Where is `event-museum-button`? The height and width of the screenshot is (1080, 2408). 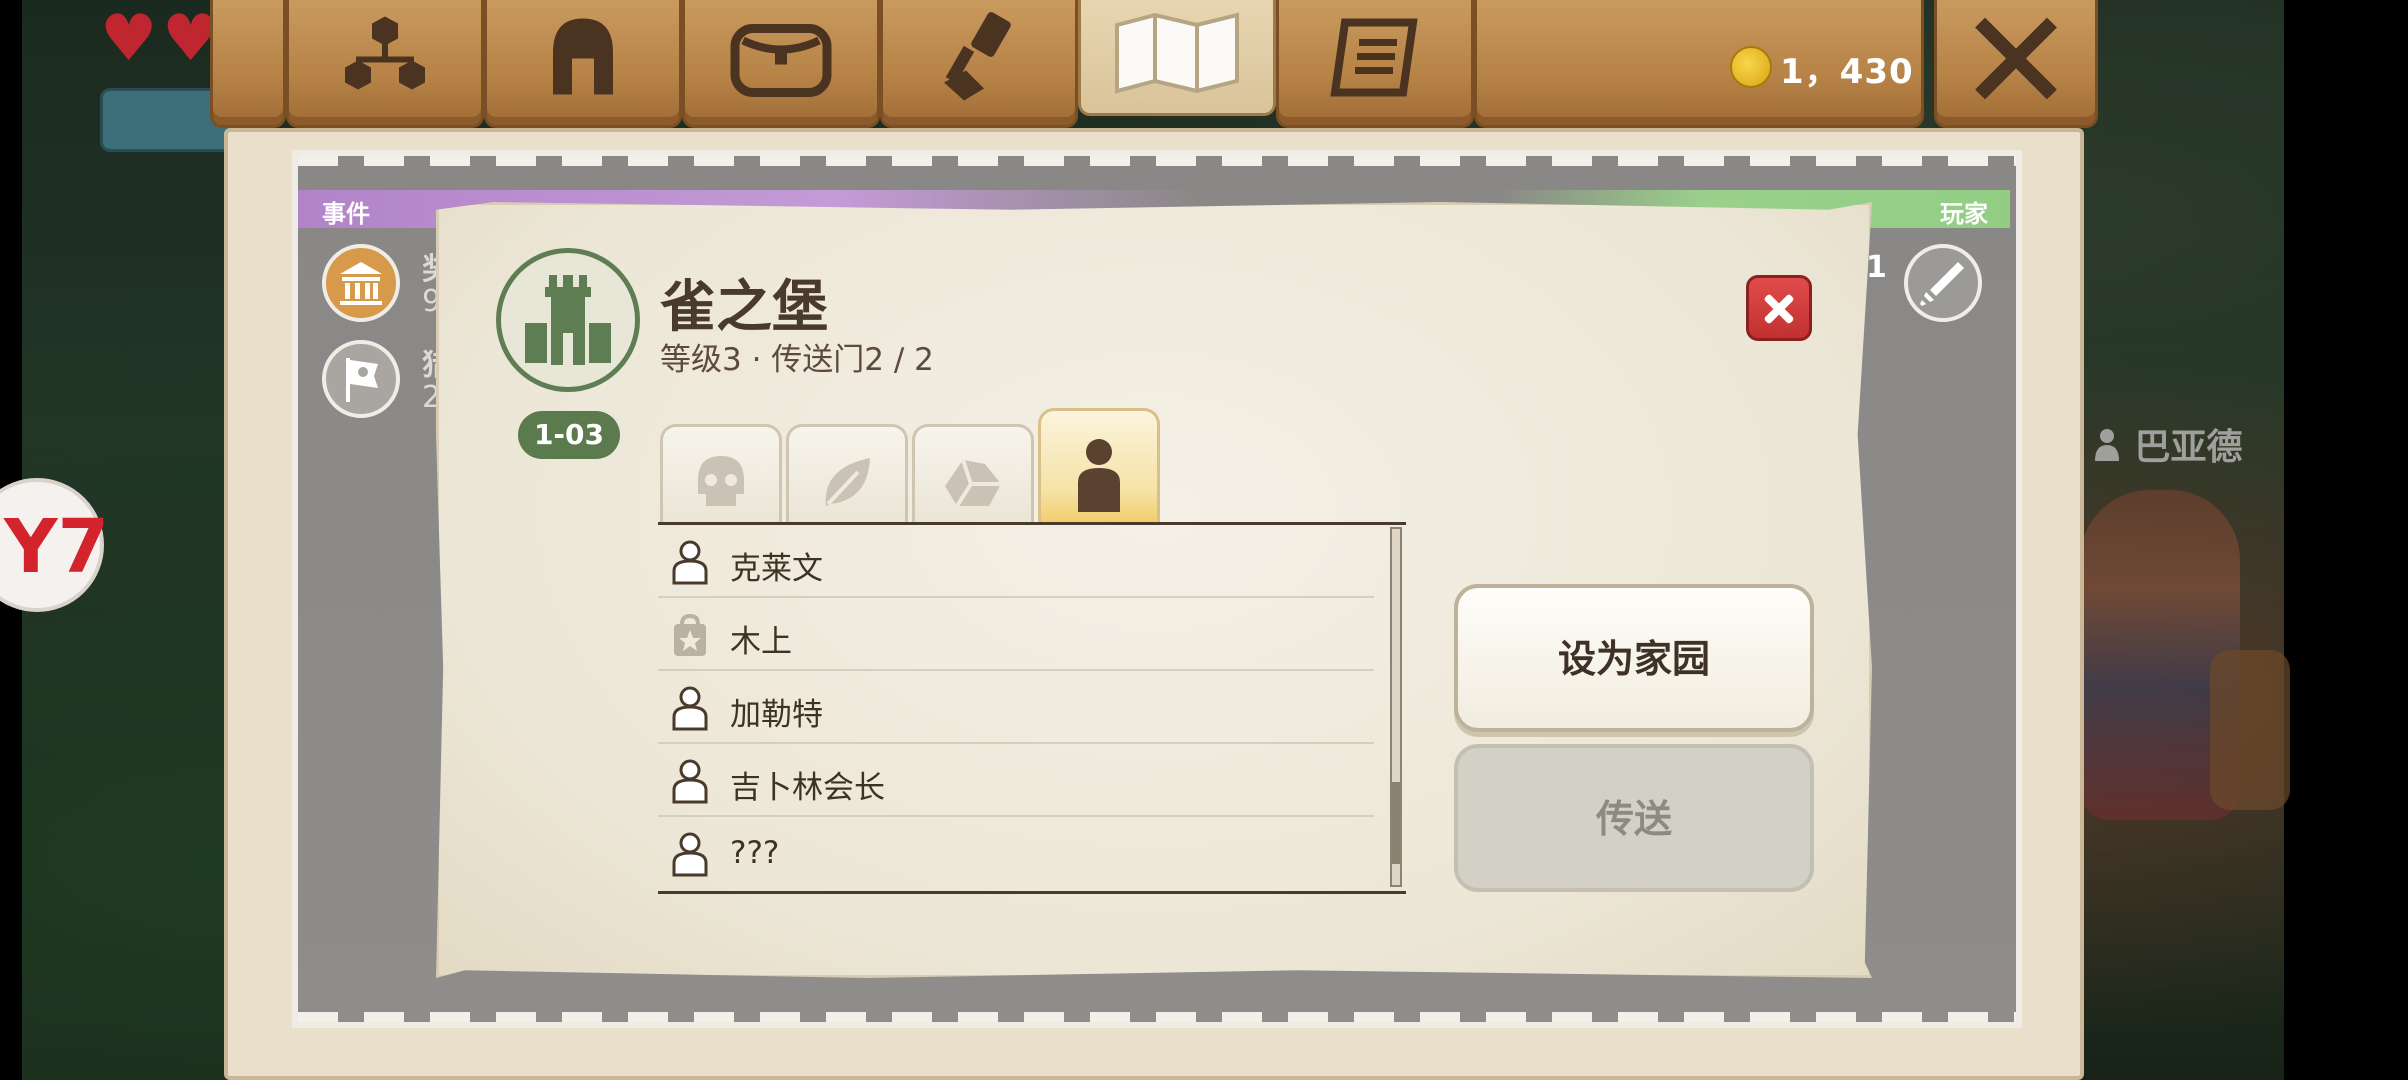
event-museum-button is located at coordinates (361, 283).